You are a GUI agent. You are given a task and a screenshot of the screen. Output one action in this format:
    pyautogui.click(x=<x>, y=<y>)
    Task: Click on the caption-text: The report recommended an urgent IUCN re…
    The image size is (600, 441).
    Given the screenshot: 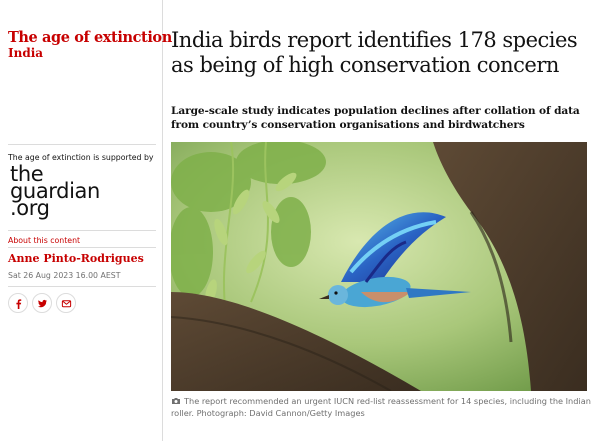 What is the action you would take?
    pyautogui.click(x=381, y=407)
    